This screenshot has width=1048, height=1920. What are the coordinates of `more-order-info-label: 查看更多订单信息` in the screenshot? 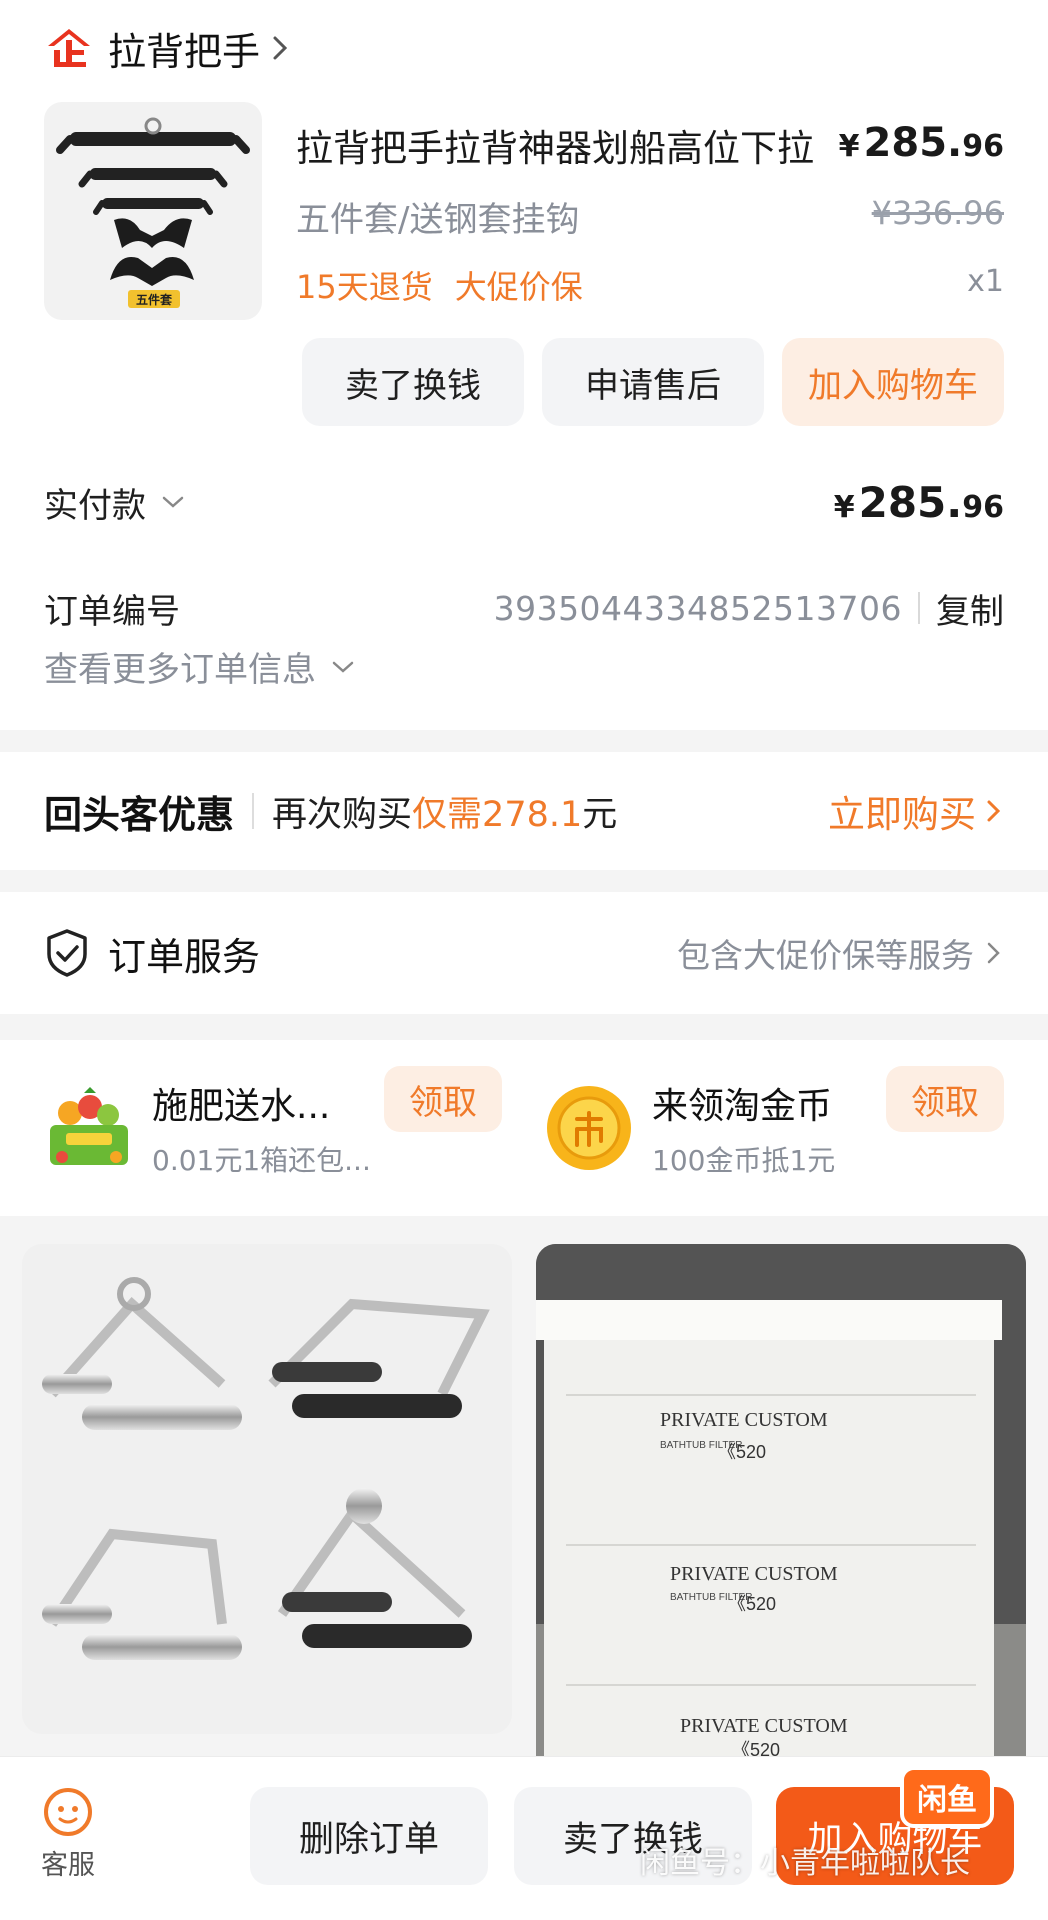 It's located at (180, 670).